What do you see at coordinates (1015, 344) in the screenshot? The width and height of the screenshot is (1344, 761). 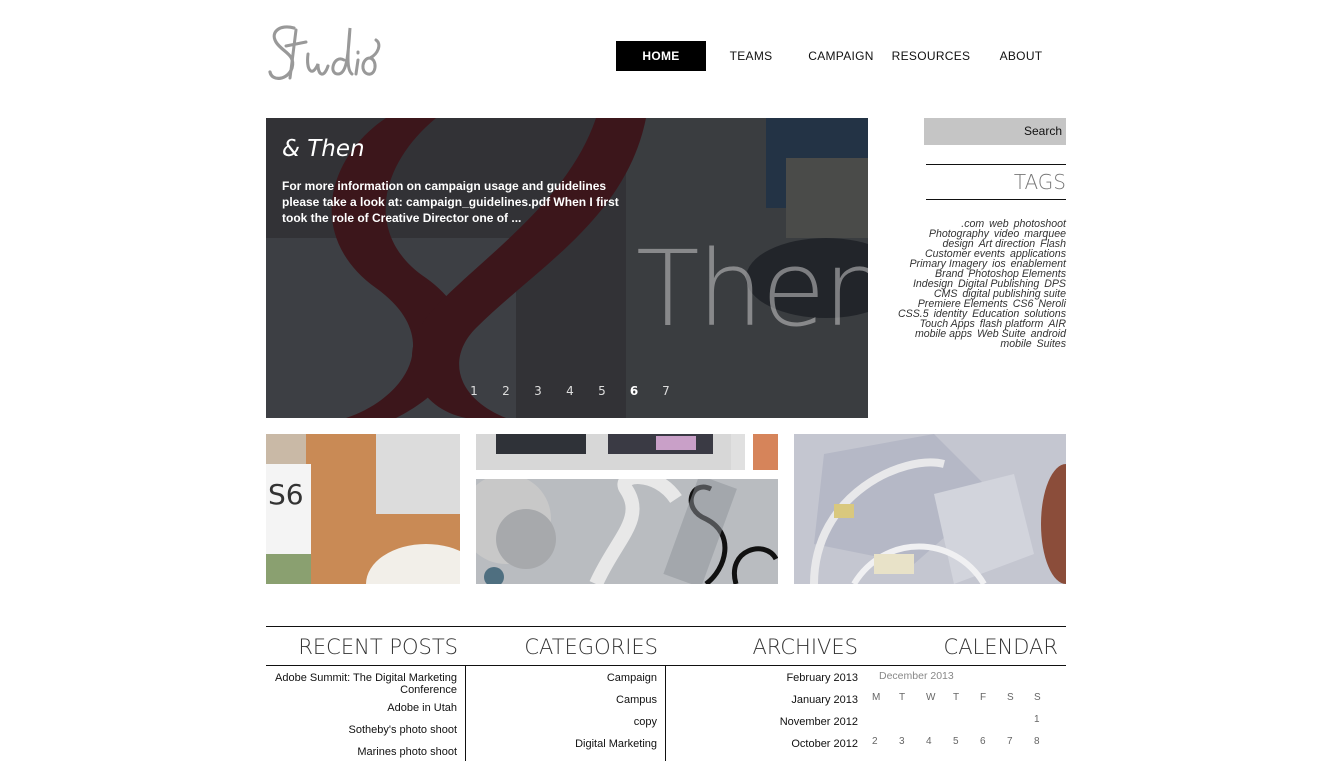 I see `tag-link: mobile` at bounding box center [1015, 344].